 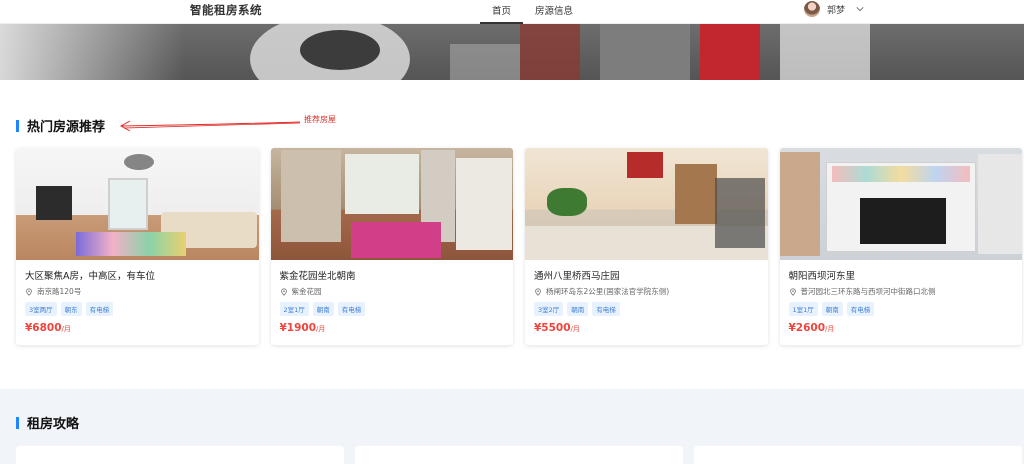 I want to click on listing-price: ¥2600/月, so click(x=901, y=328).